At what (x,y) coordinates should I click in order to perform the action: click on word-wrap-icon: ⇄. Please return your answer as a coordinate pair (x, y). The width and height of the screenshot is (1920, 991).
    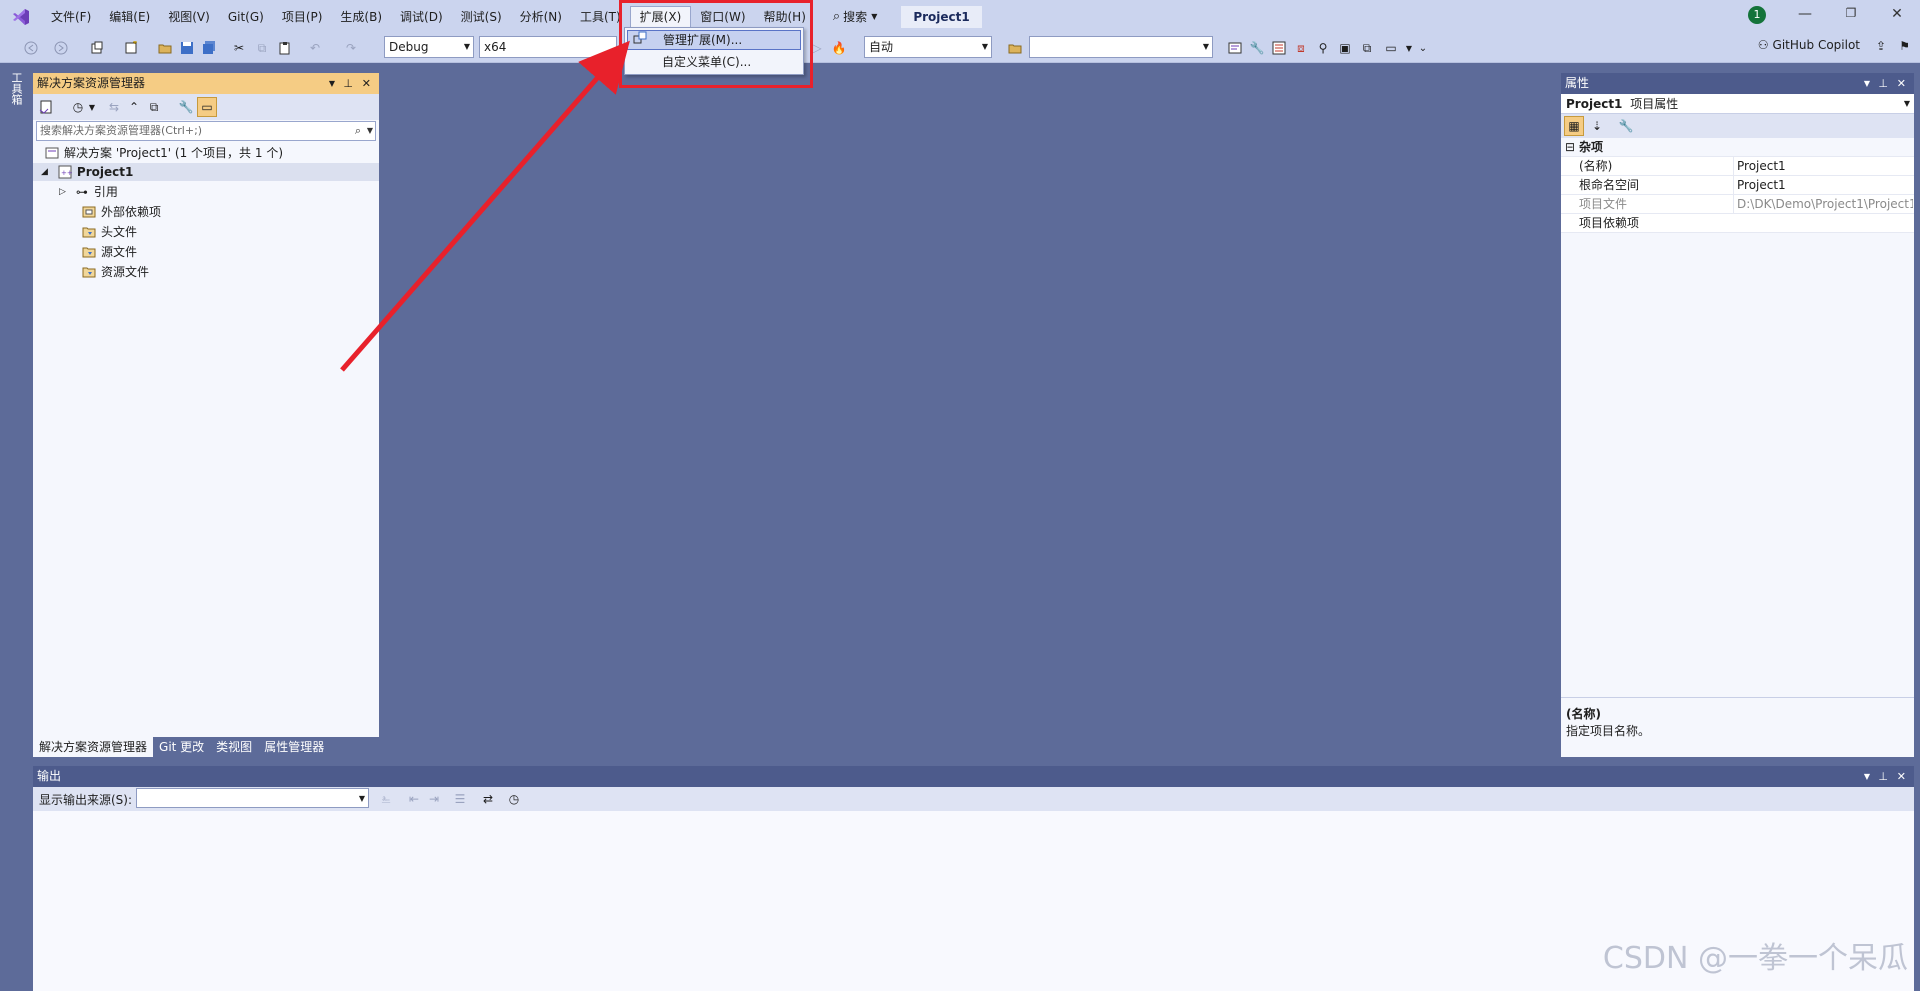
    Looking at the image, I should click on (488, 799).